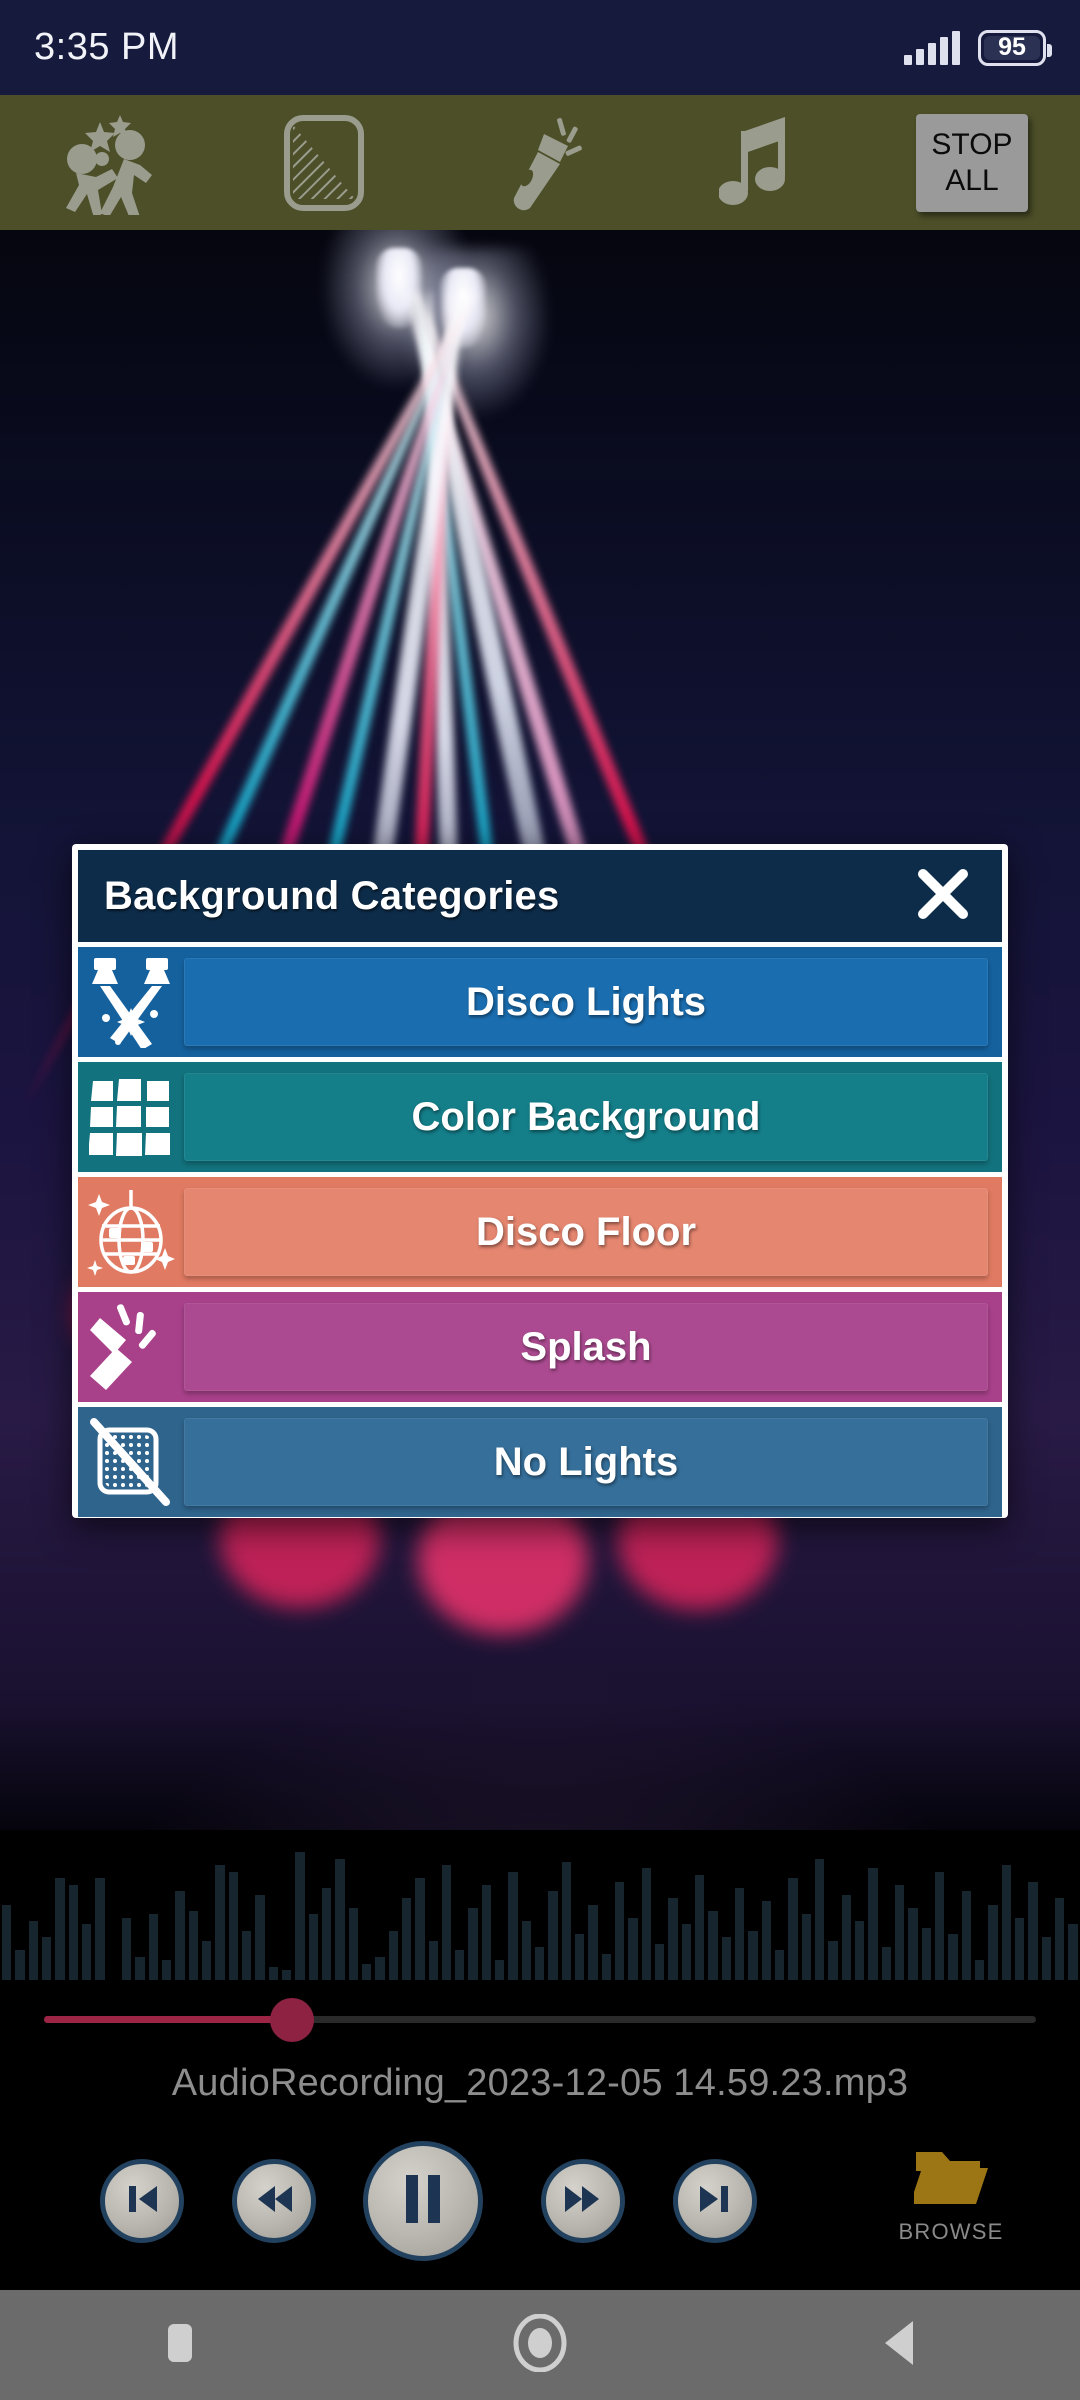 This screenshot has width=1080, height=2400. What do you see at coordinates (540, 1905) in the screenshot?
I see `audio-waveform` at bounding box center [540, 1905].